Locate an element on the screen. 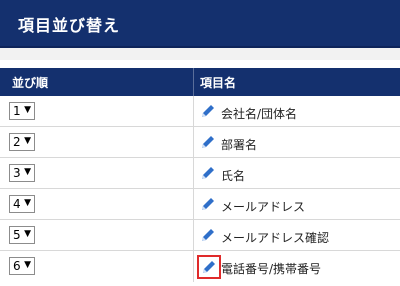 The image size is (400, 286). order-select: 1 ▼ is located at coordinates (22, 111).